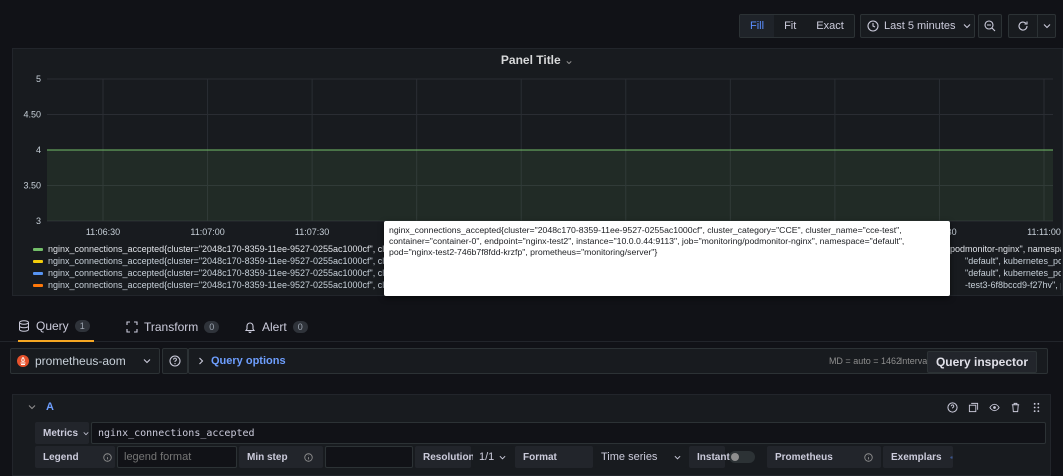  Describe the element at coordinates (132, 327) in the screenshot. I see `transform-icon` at that location.